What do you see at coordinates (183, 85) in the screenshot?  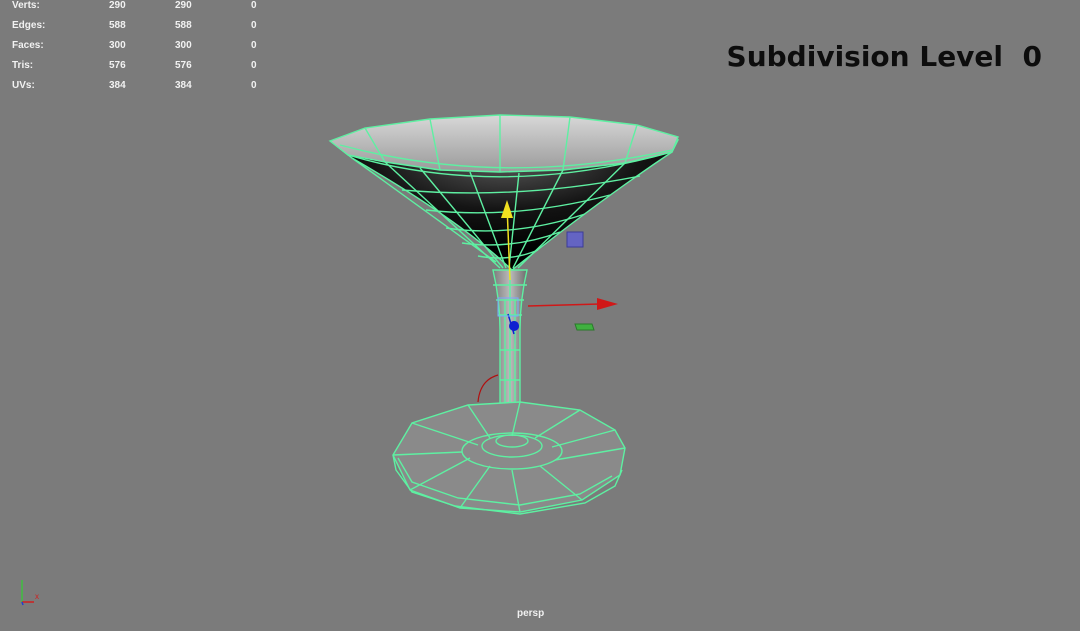 I see `hud-value-selected: 384` at bounding box center [183, 85].